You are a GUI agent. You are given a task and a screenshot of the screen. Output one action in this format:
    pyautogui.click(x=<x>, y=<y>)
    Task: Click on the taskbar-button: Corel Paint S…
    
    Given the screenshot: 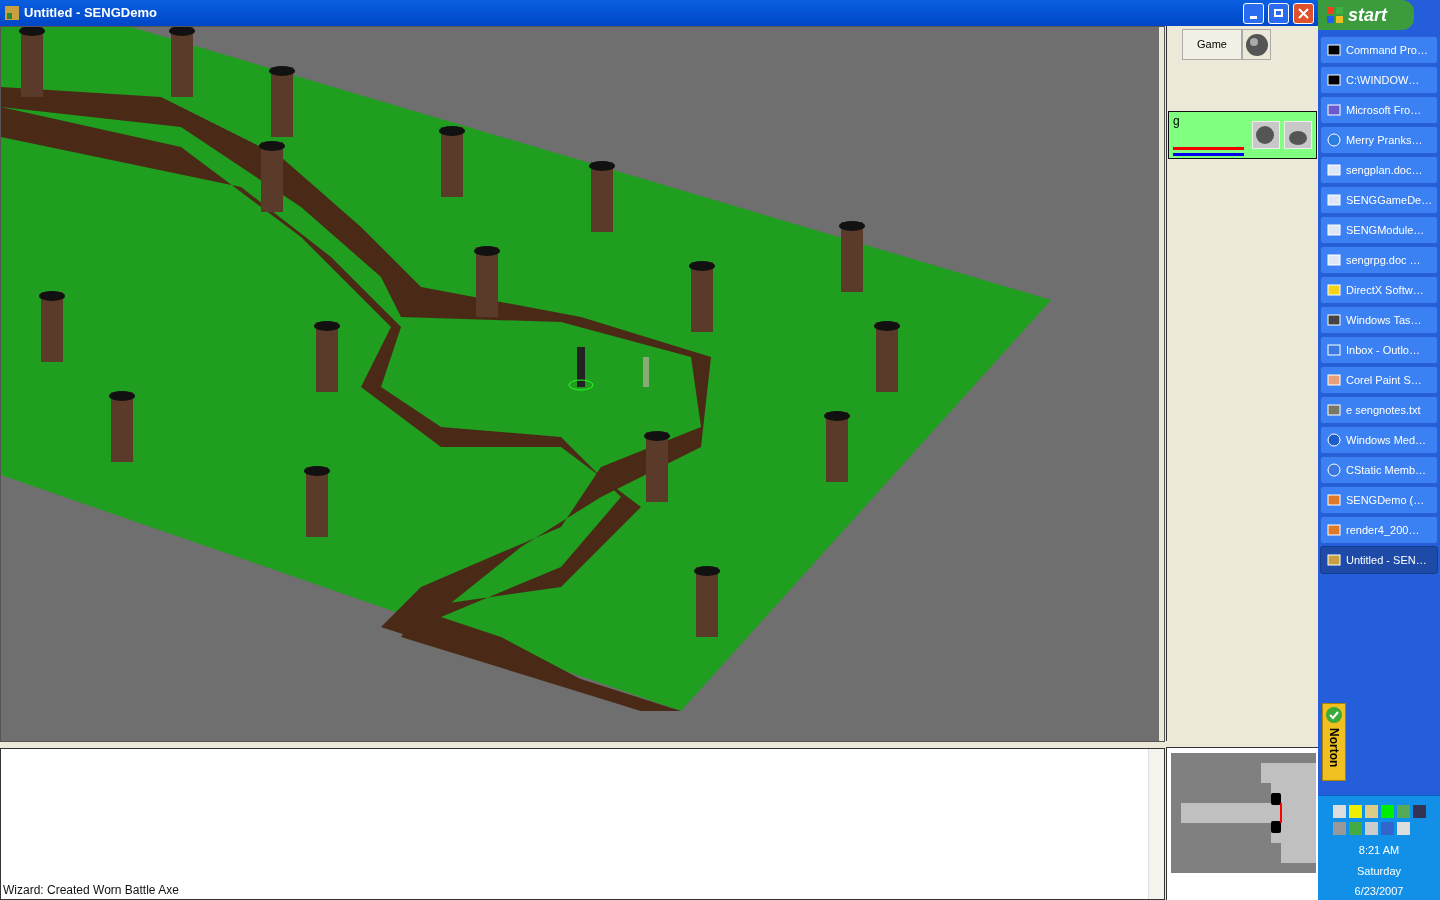 What is the action you would take?
    pyautogui.click(x=1379, y=380)
    